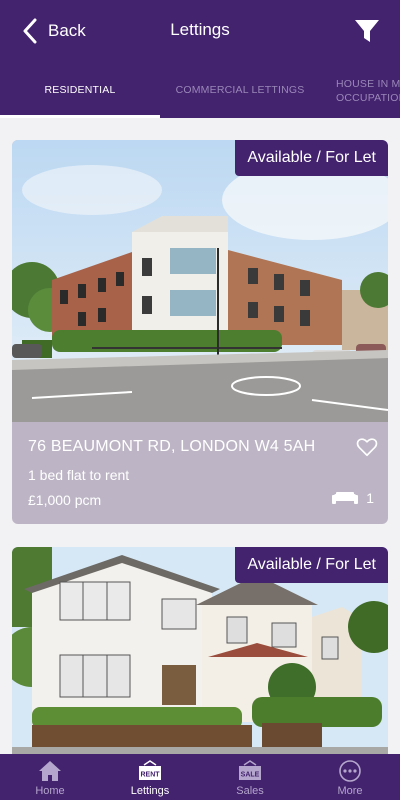 Image resolution: width=400 pixels, height=800 pixels. I want to click on nav-sales-label: Sales, so click(250, 791).